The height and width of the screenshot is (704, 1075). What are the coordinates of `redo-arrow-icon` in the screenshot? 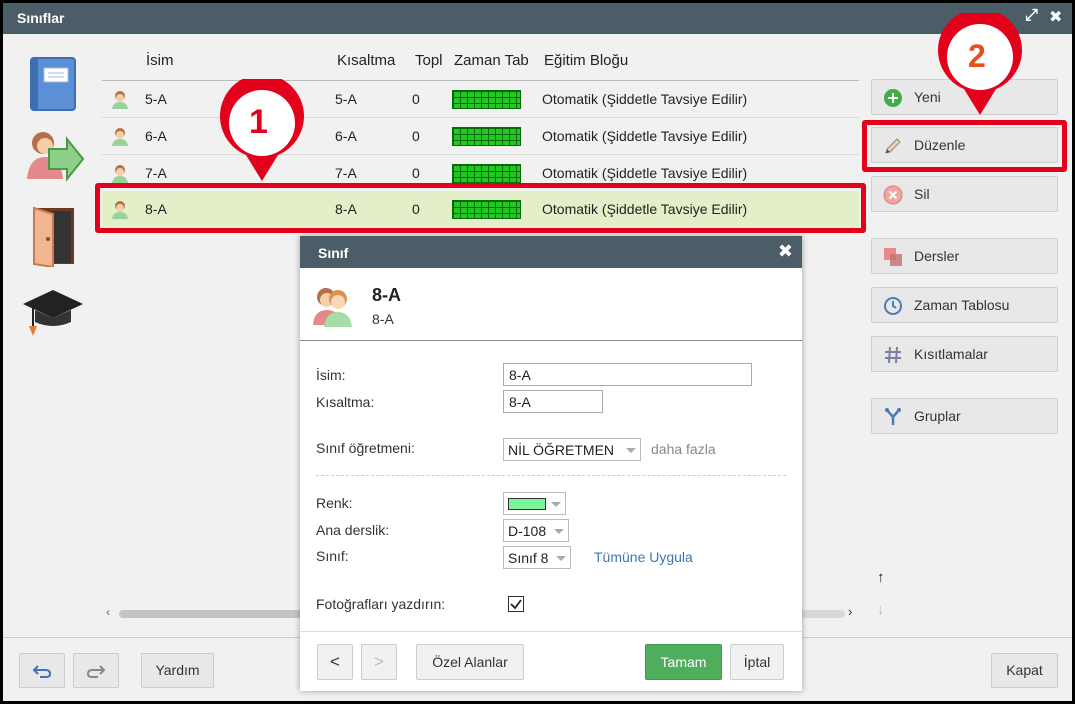 It's located at (96, 671).